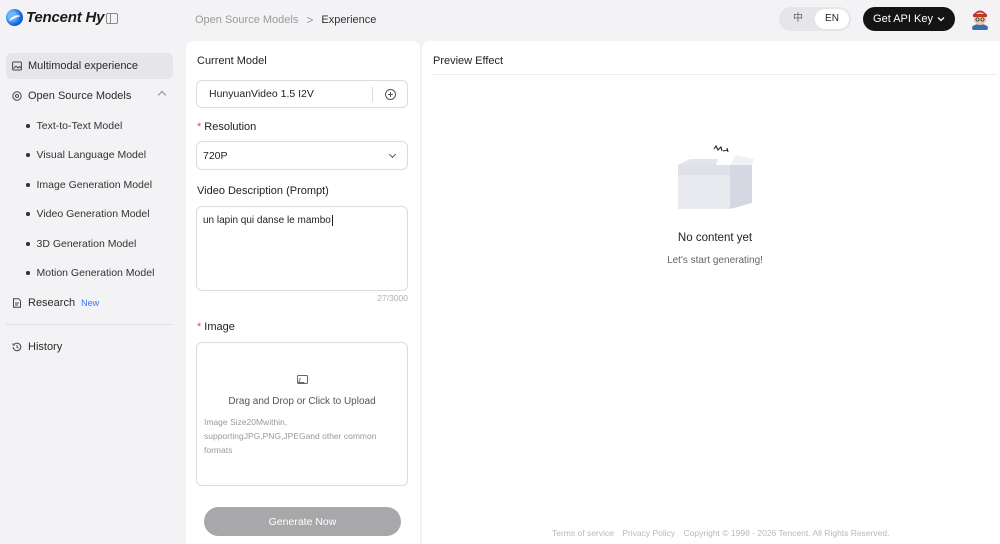 The height and width of the screenshot is (544, 1000). I want to click on image-label: * Image, so click(216, 327).